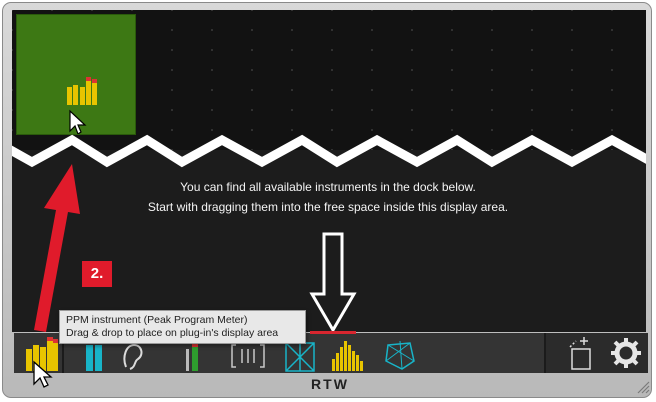  What do you see at coordinates (643, 387) in the screenshot?
I see `resize-grip-icon` at bounding box center [643, 387].